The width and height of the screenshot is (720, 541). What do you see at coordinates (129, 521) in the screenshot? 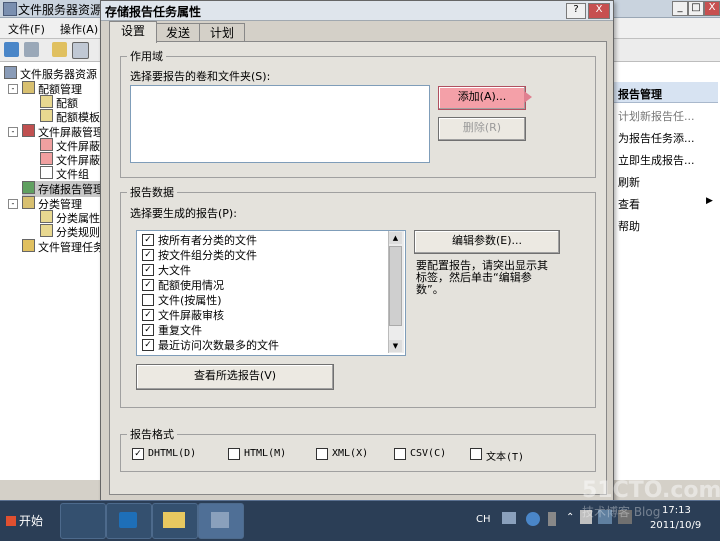
I see `powershell-taskbar-icon` at bounding box center [129, 521].